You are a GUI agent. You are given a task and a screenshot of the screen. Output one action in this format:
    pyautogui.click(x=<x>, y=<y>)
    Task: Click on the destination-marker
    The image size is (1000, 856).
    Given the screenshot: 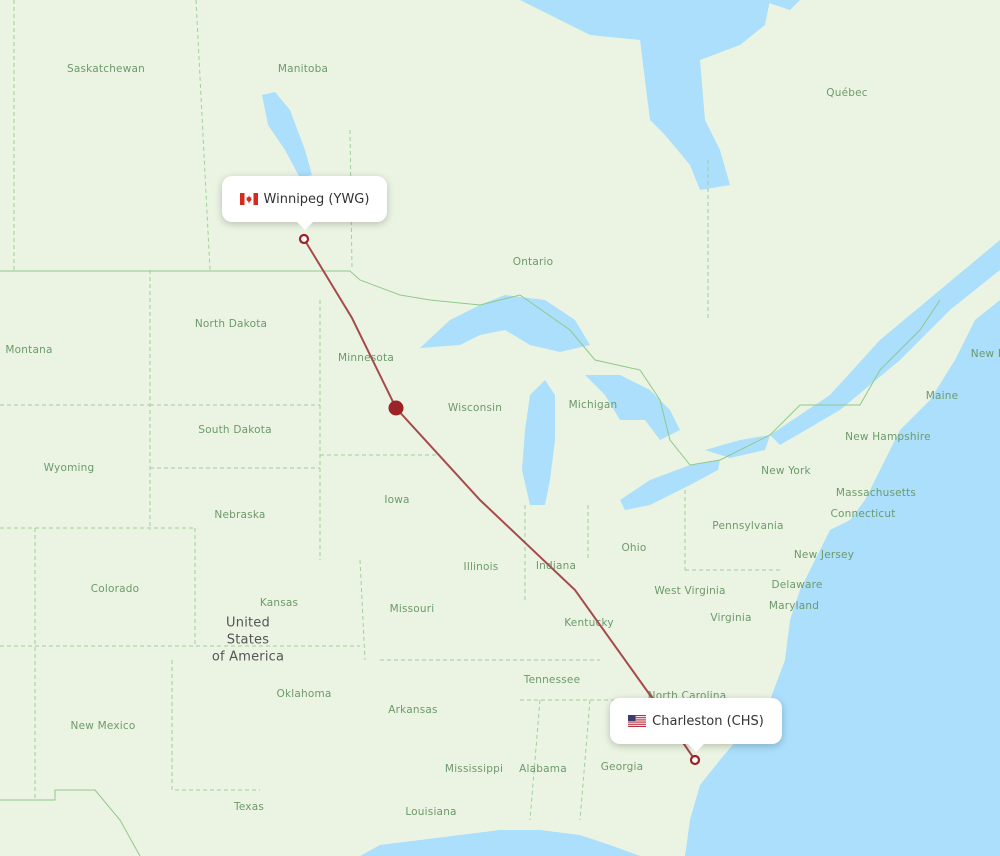 What is the action you would take?
    pyautogui.click(x=695, y=760)
    